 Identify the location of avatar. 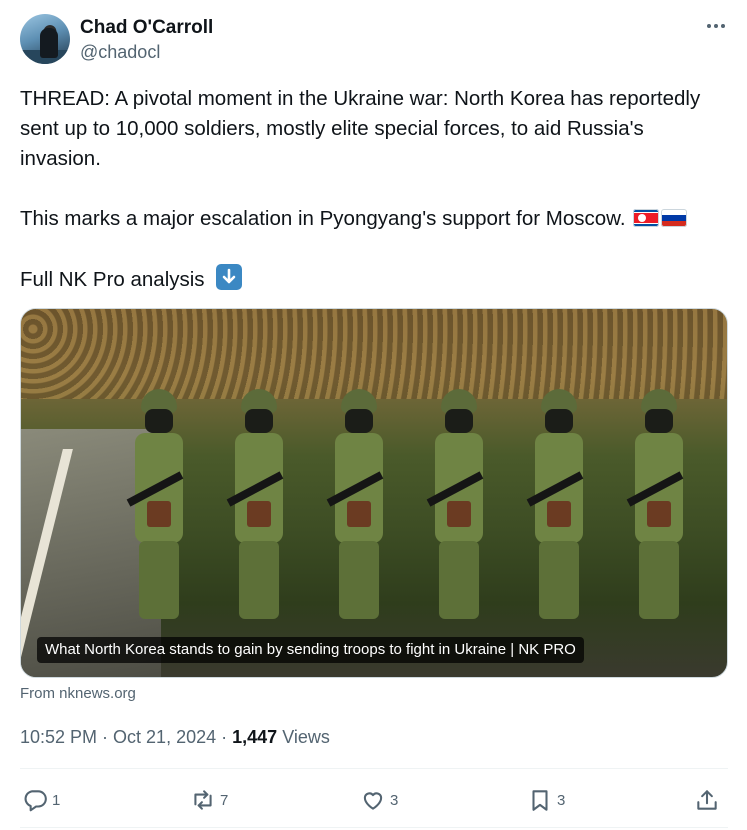
(45, 39).